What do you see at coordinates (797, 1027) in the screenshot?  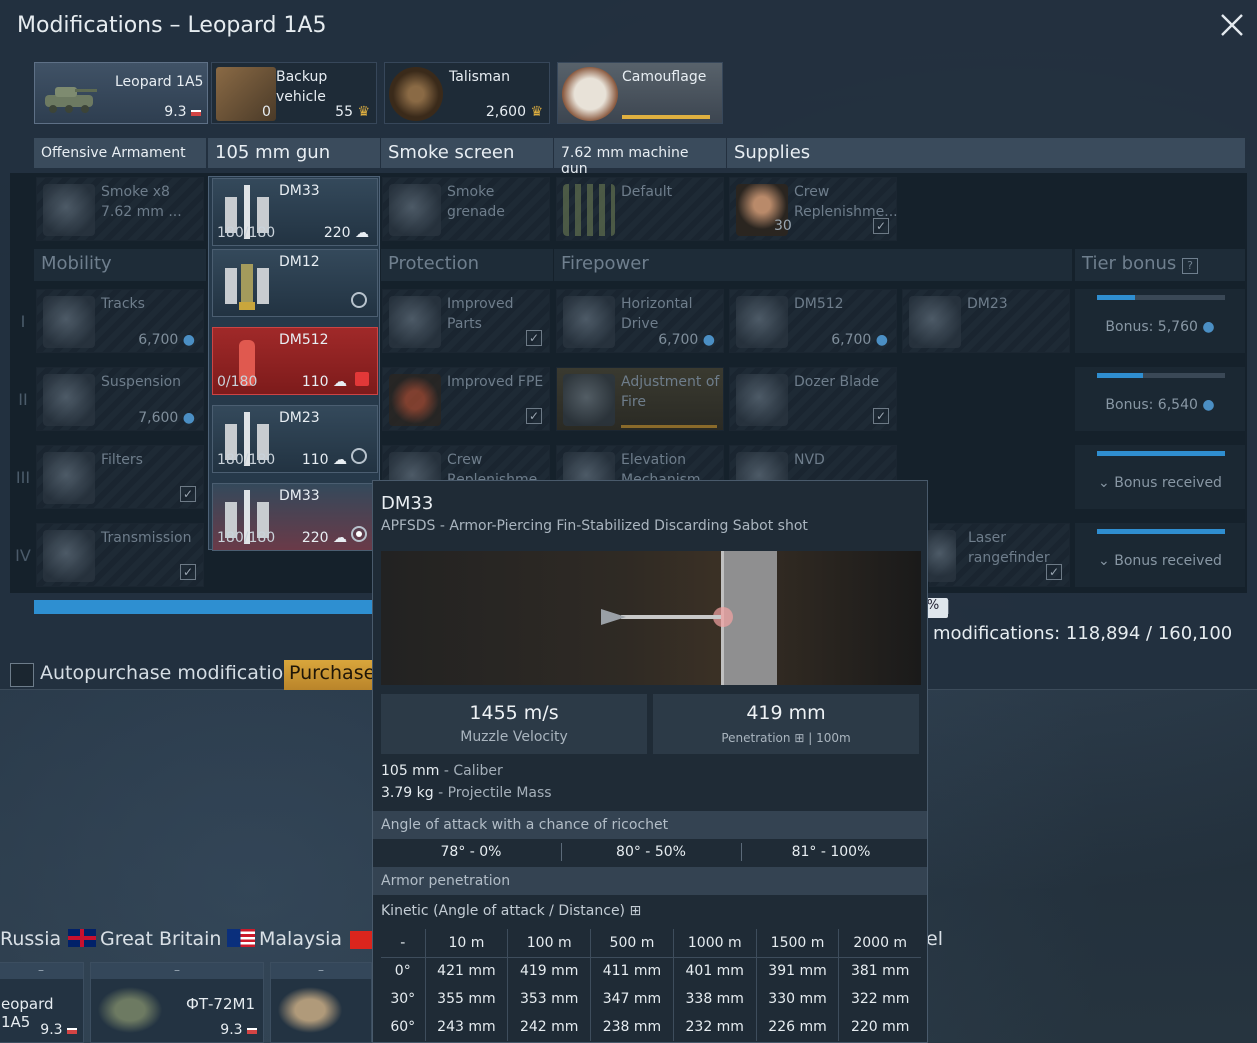 I see `table-cell: 226 mm` at bounding box center [797, 1027].